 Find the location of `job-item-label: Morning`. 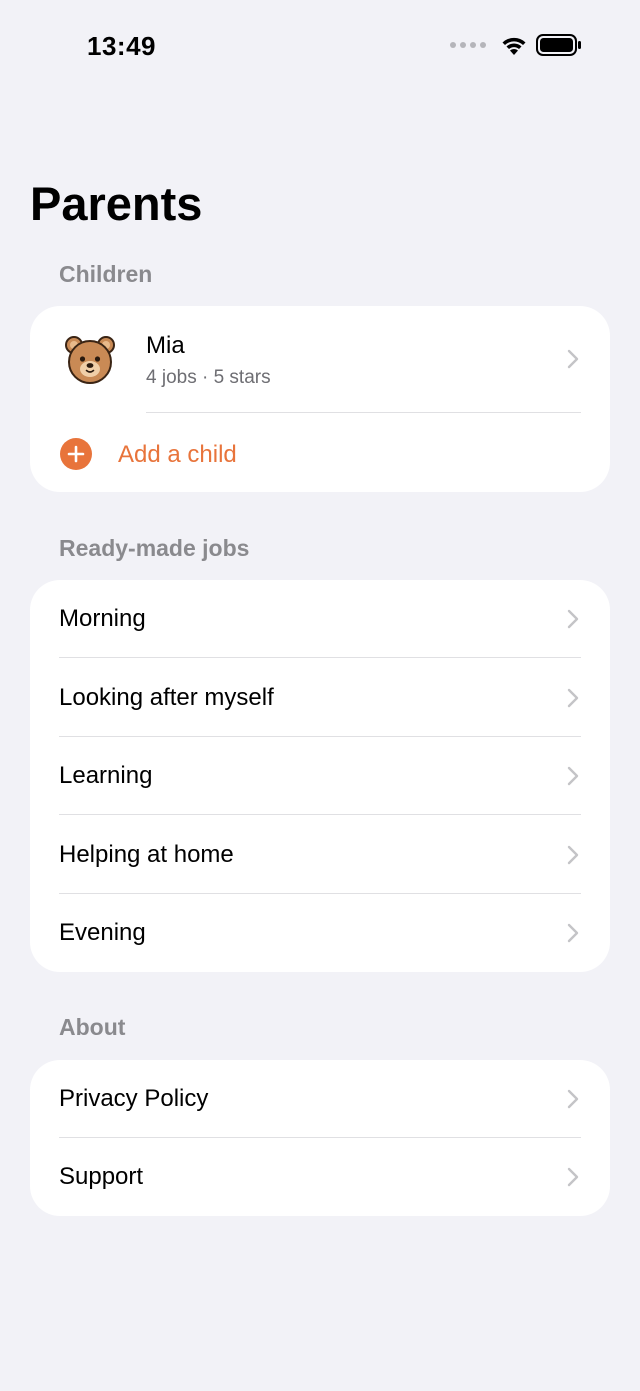

job-item-label: Morning is located at coordinates (102, 618).